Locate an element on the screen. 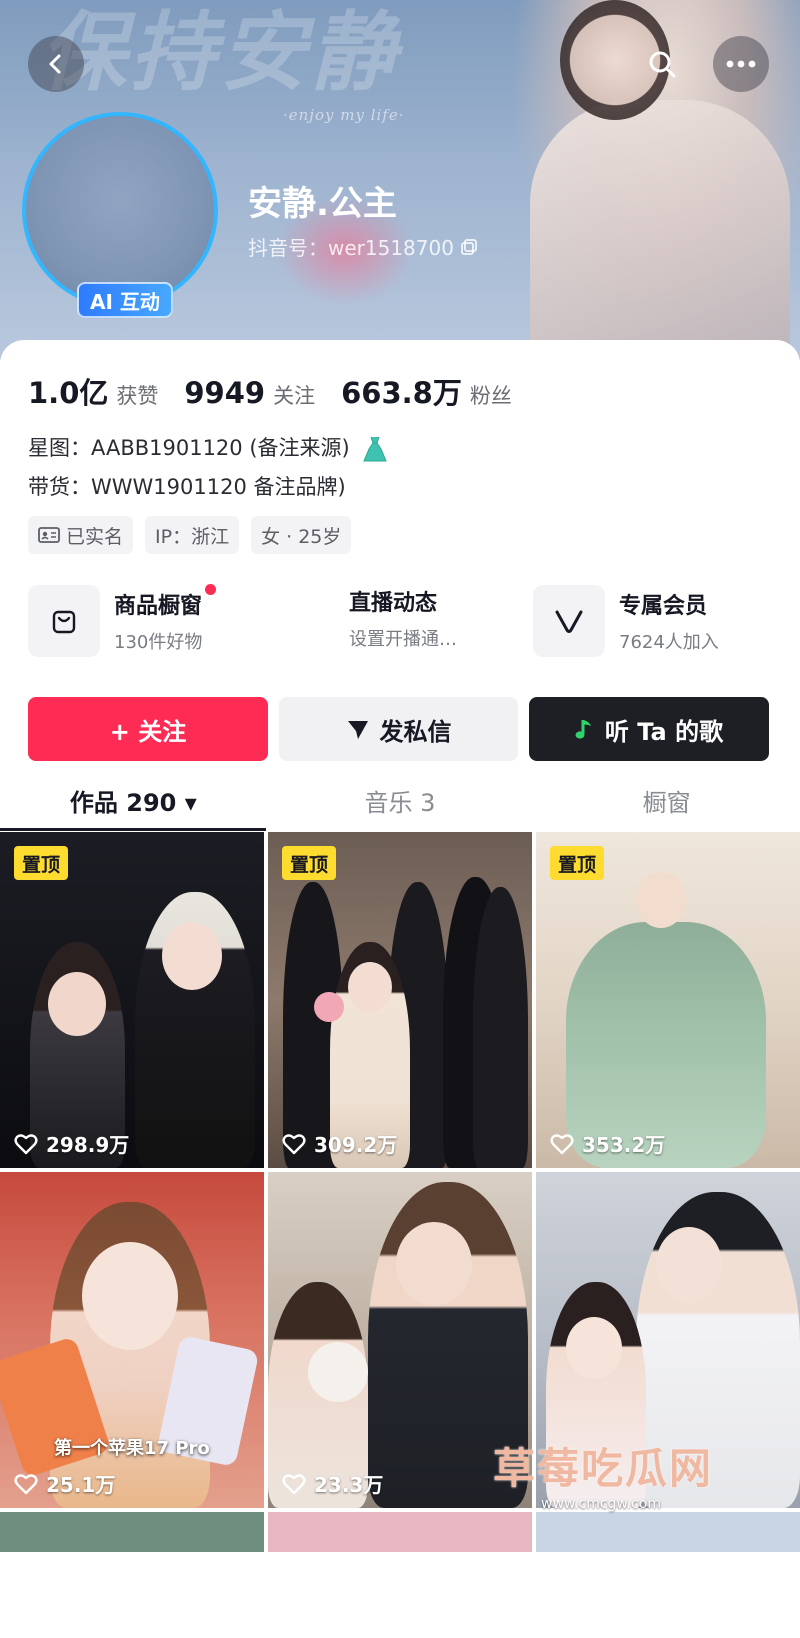  video-likes: 309.2万 is located at coordinates (339, 1143).